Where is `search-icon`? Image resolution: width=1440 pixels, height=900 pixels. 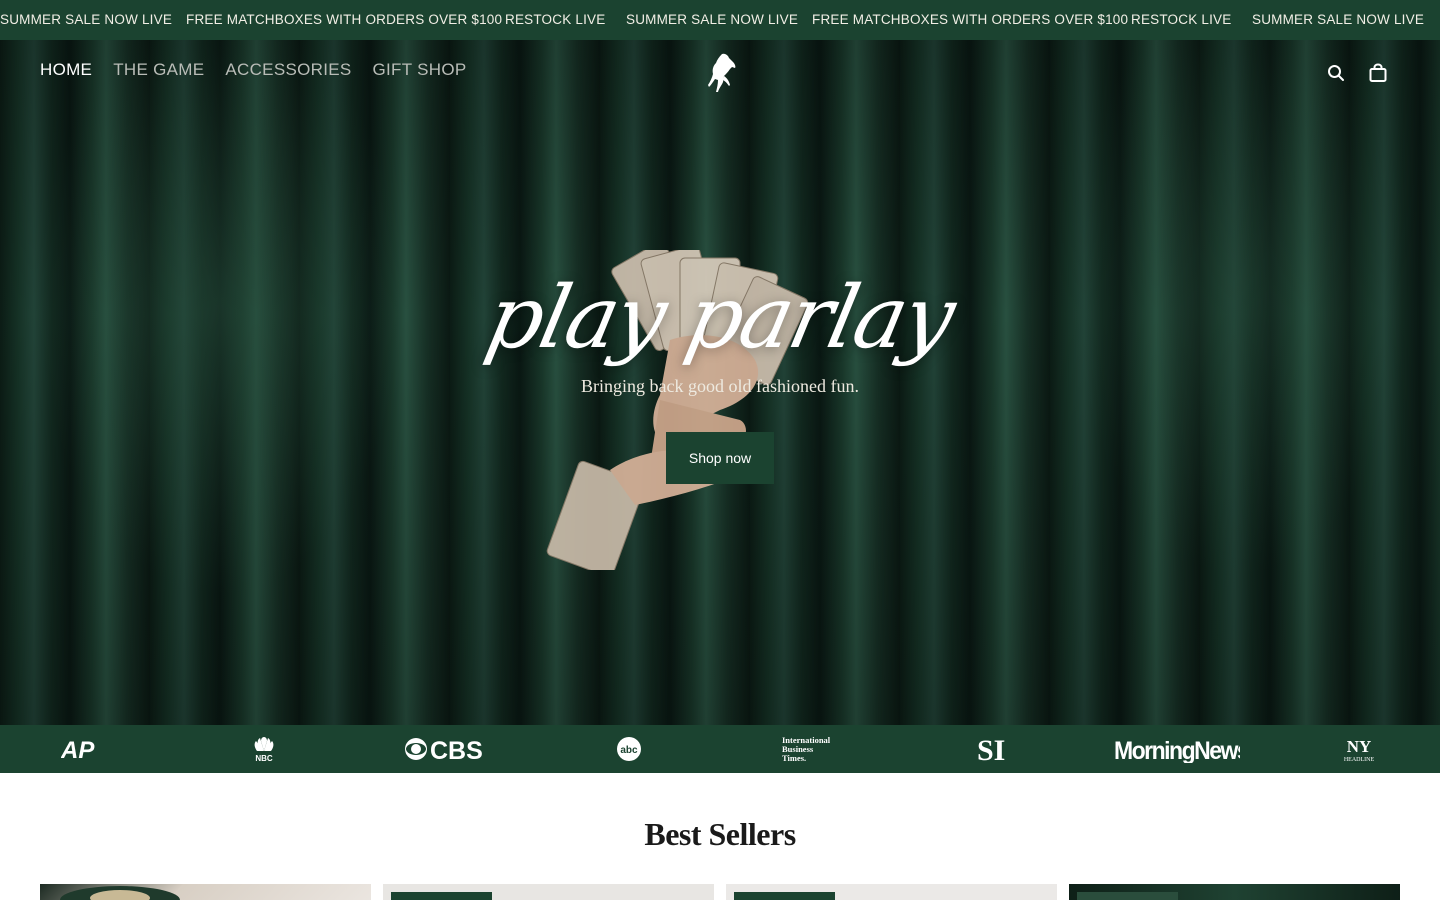
search-icon is located at coordinates (1336, 73).